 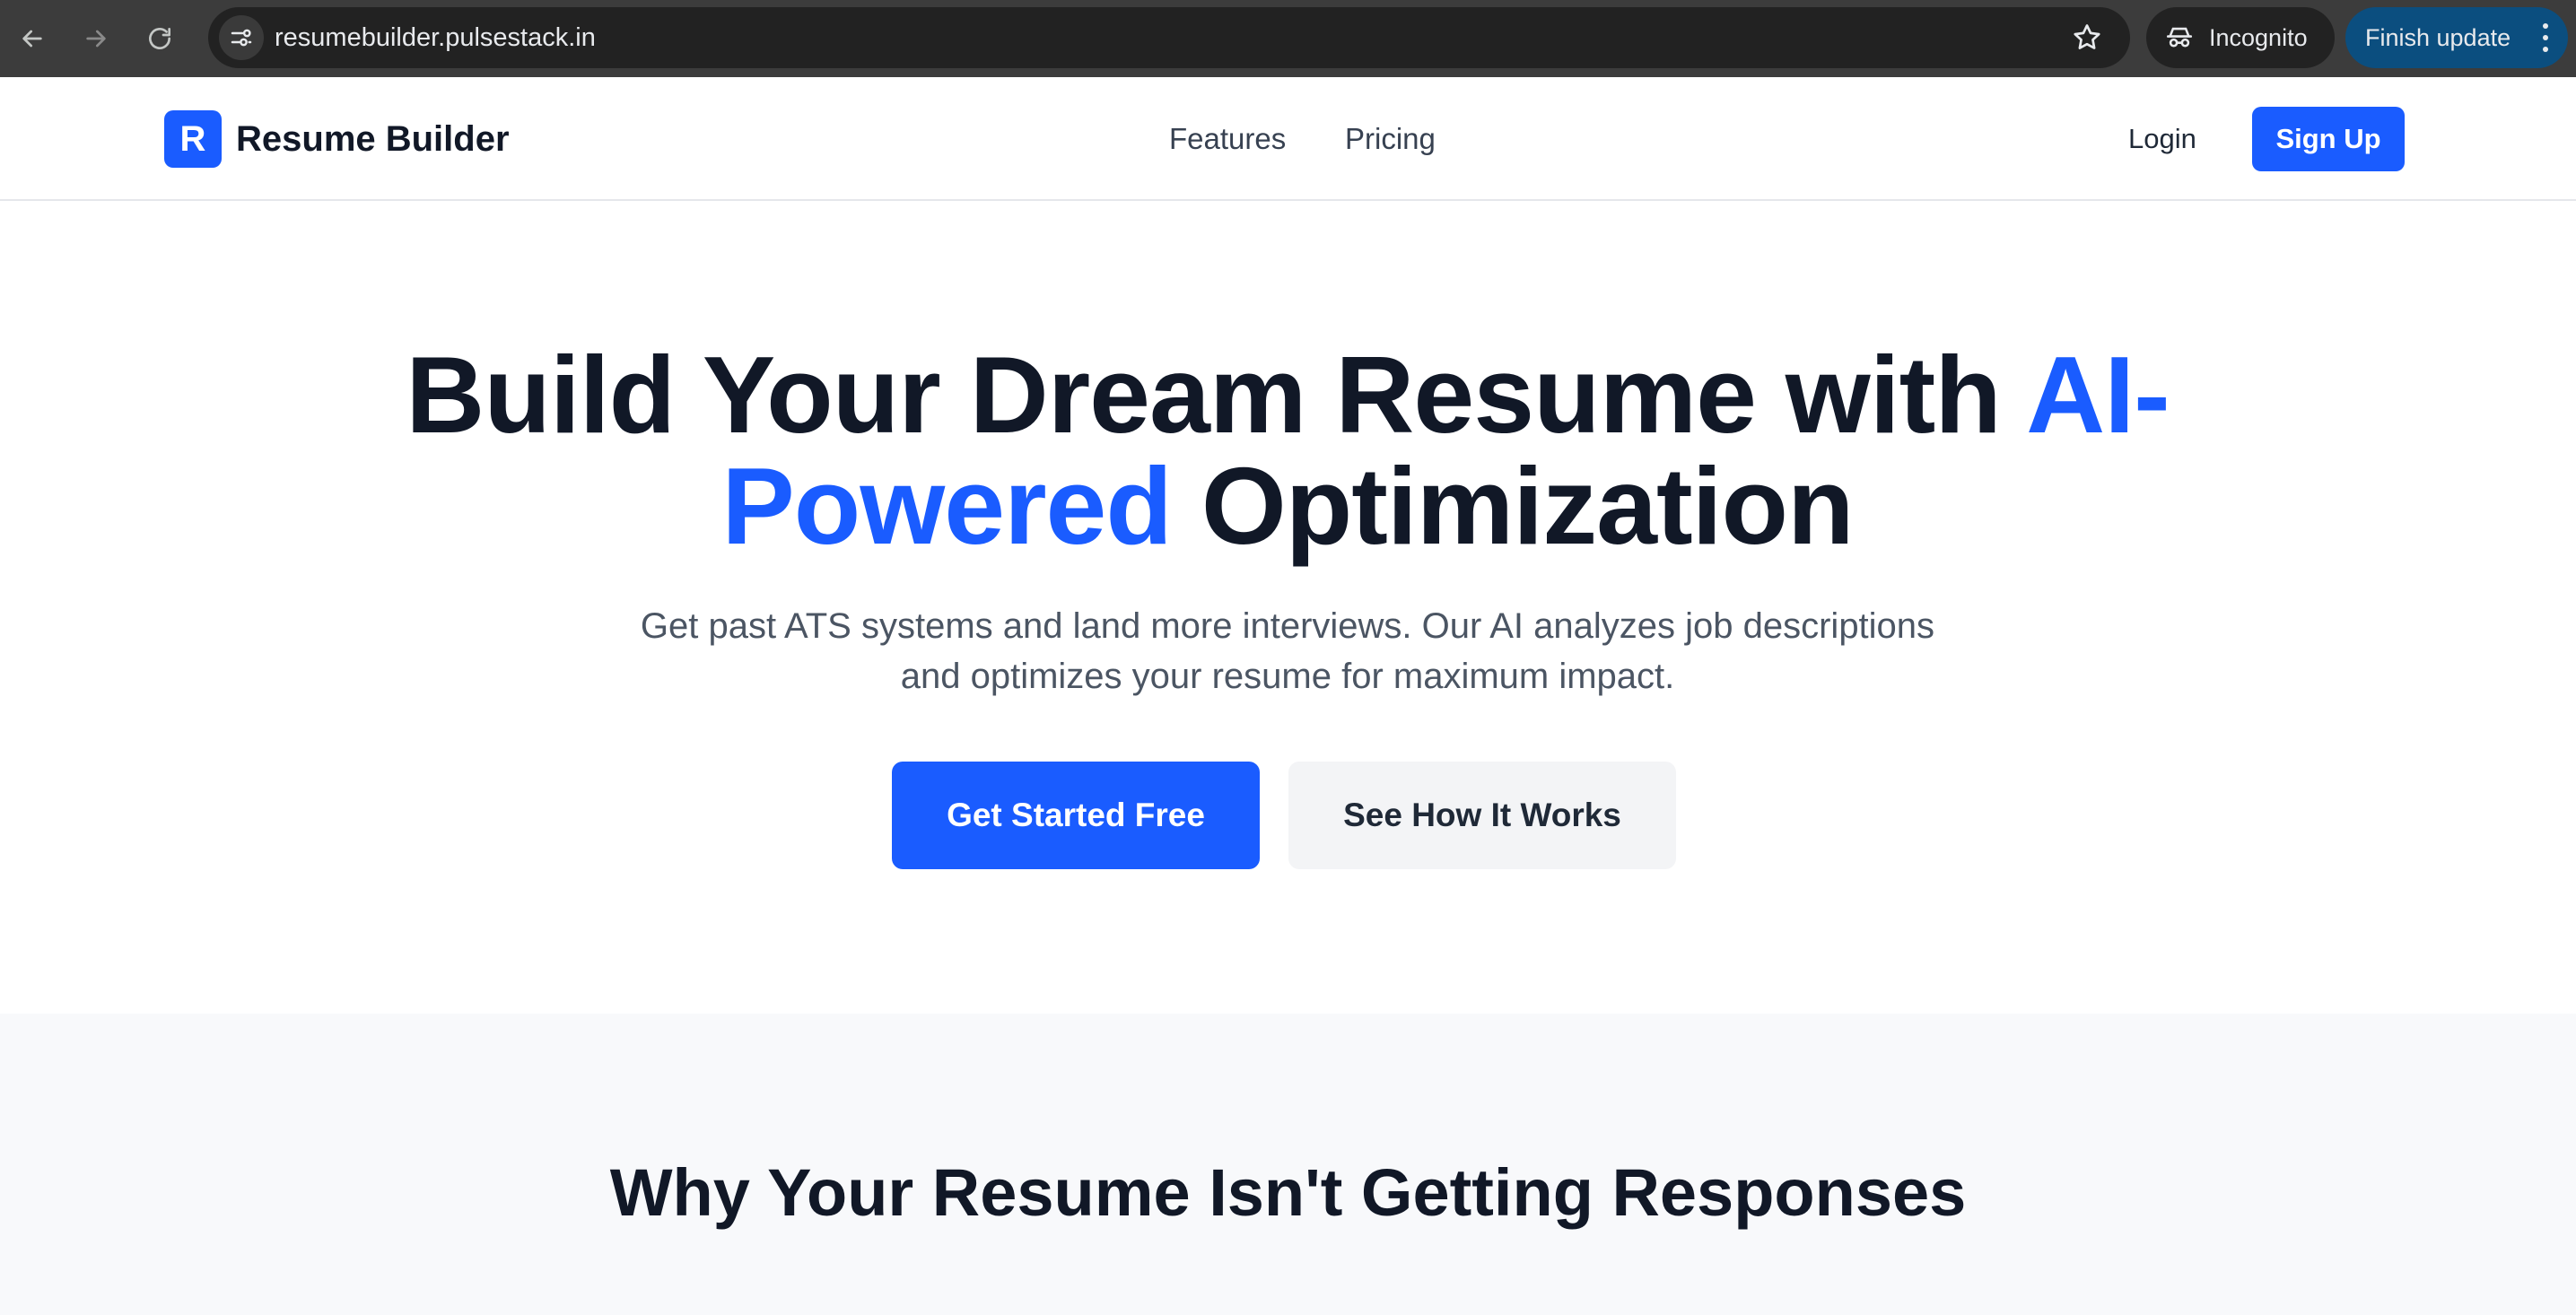 I want to click on hero-title-part2: Optimization, so click(x=1513, y=506).